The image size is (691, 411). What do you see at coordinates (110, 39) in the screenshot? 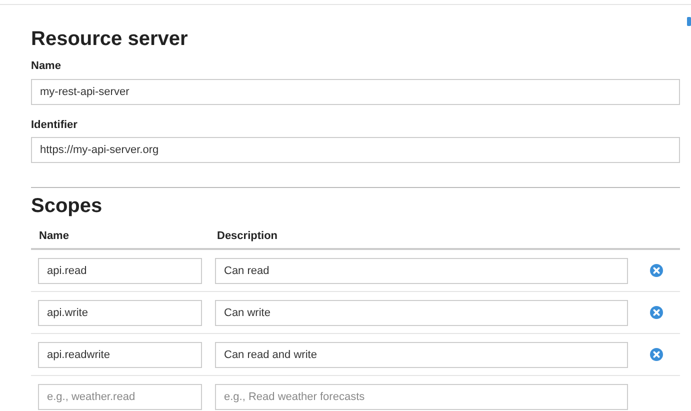
I see `page-title: Resource server` at bounding box center [110, 39].